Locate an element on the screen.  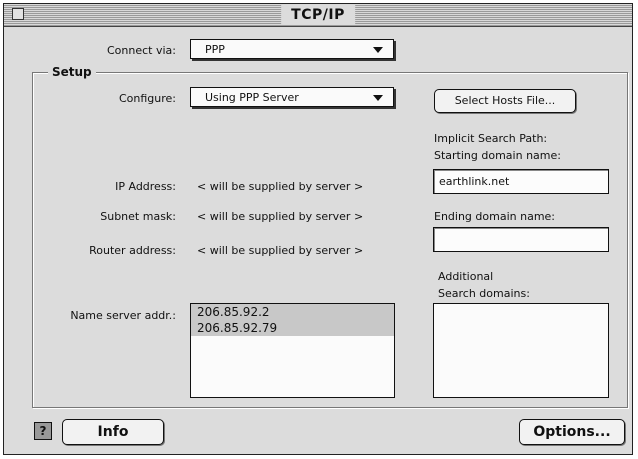
setup-group-label: Setup is located at coordinates (72, 72).